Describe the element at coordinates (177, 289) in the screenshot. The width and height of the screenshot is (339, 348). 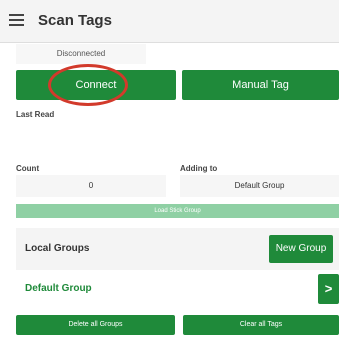
I see `list-item: Default Group >` at that location.